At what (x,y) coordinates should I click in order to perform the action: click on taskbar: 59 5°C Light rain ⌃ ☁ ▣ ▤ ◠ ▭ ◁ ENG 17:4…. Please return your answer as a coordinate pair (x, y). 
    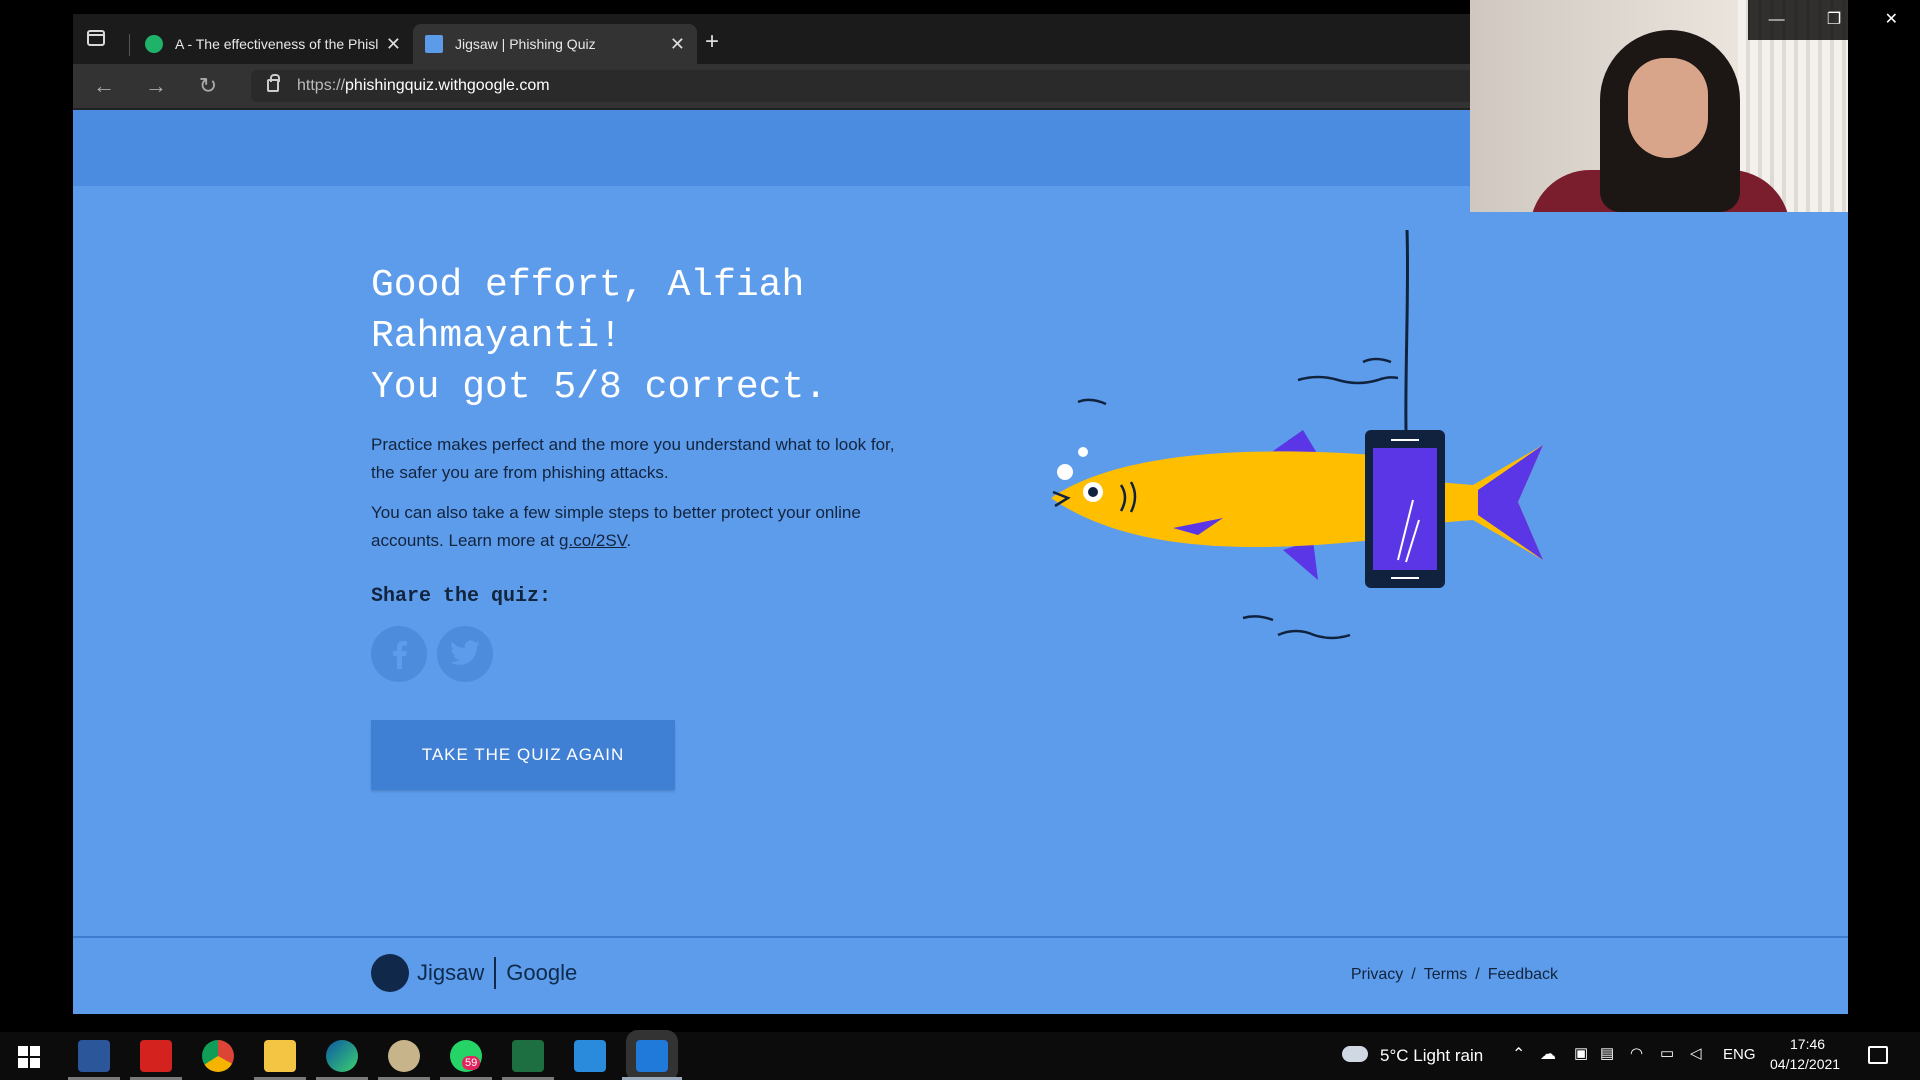
    Looking at the image, I should click on (960, 1056).